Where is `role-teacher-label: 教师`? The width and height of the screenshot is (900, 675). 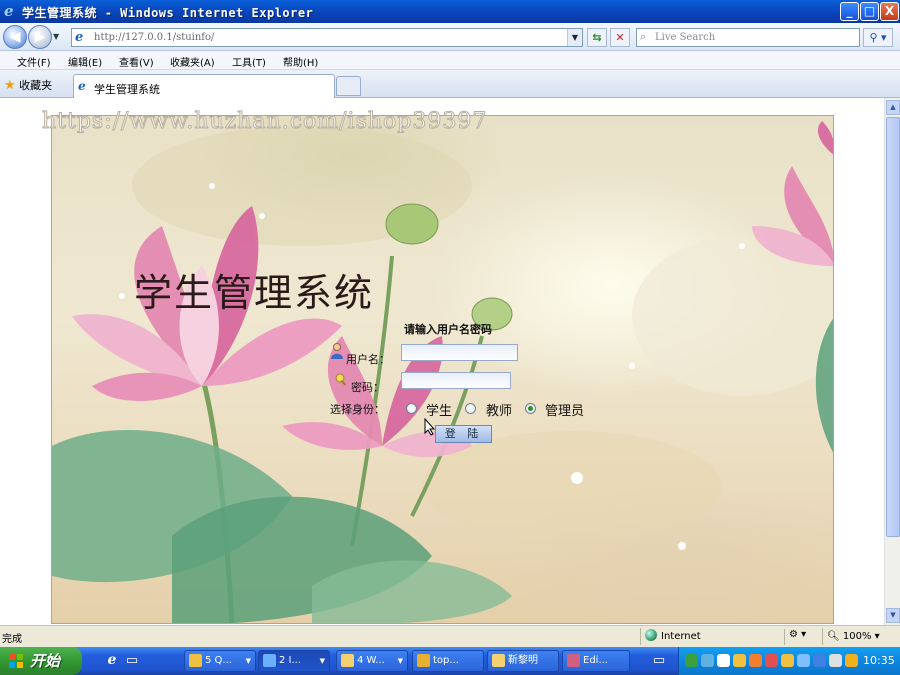
role-teacher-label: 教师 is located at coordinates (499, 411).